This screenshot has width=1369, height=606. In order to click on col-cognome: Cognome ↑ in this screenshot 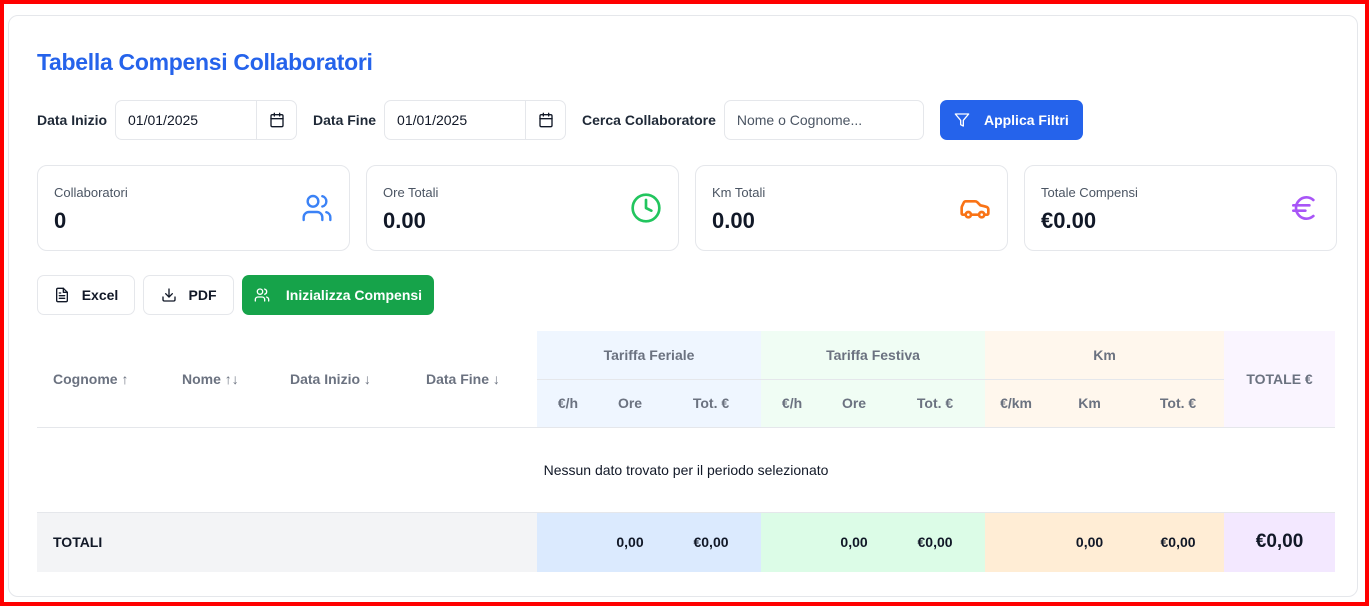, I will do `click(101, 379)`.